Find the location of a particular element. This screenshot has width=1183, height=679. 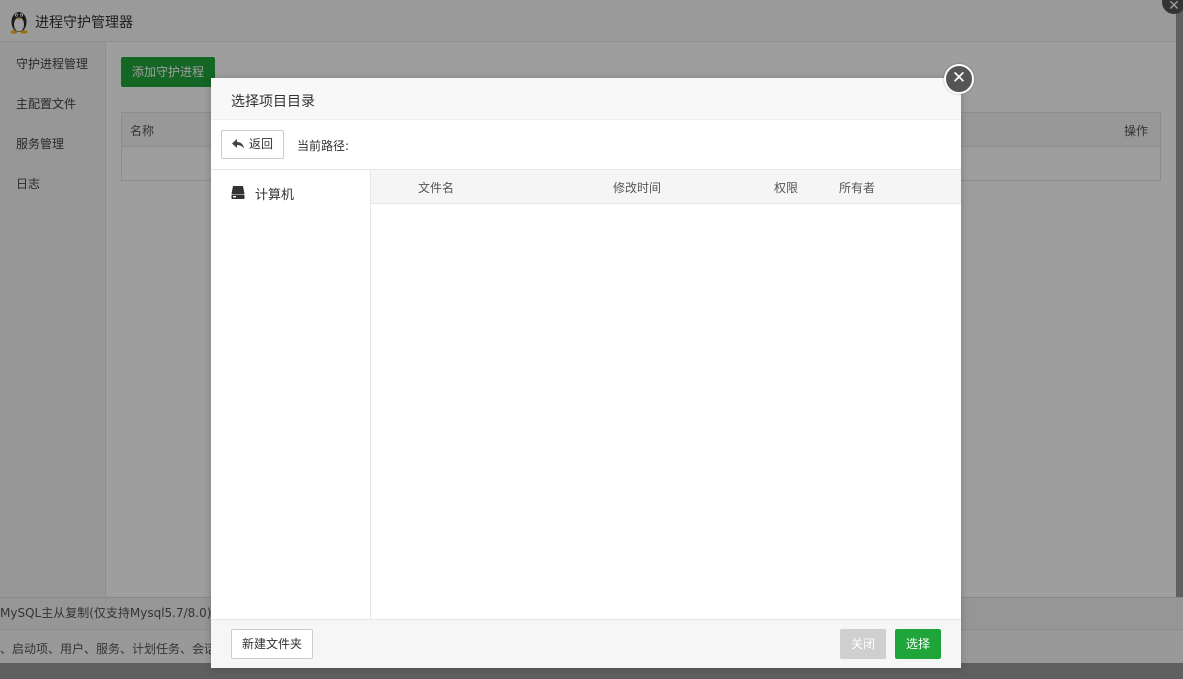

tree-item-computer-label: 计算机 is located at coordinates (275, 195).